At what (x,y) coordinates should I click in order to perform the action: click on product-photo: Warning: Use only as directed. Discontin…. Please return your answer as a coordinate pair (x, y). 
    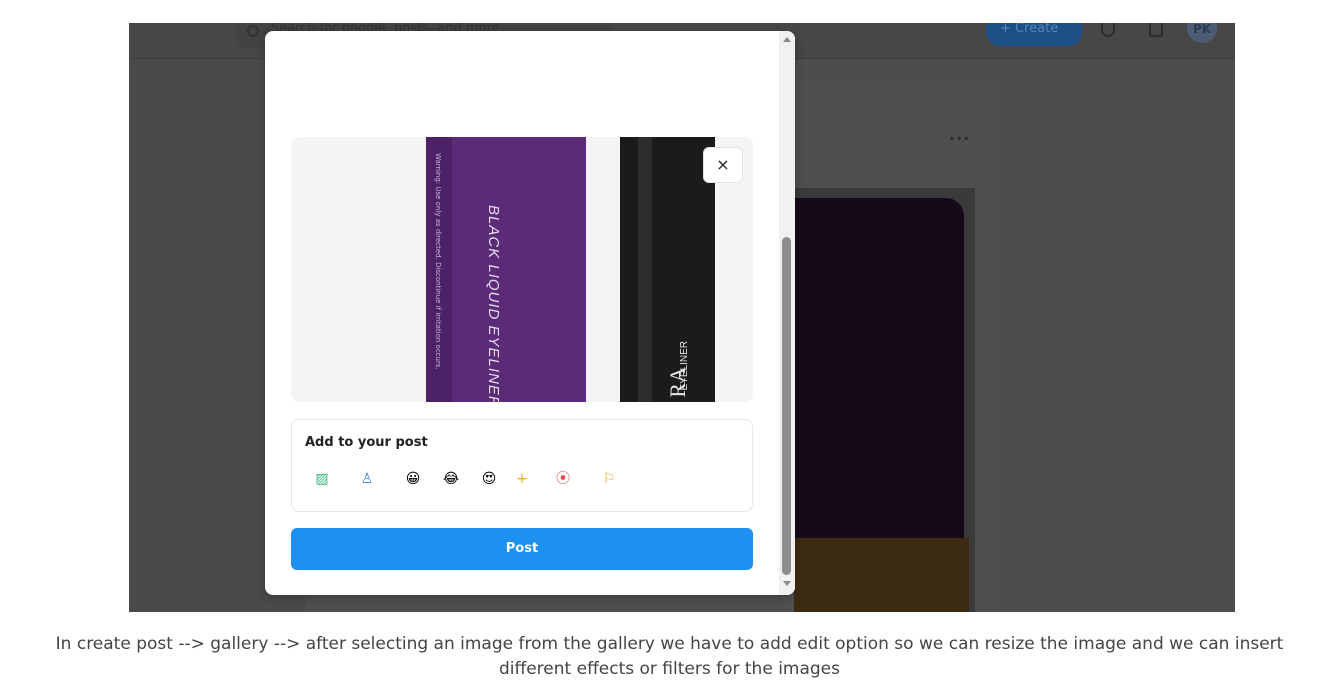
    Looking at the image, I should click on (533, 269).